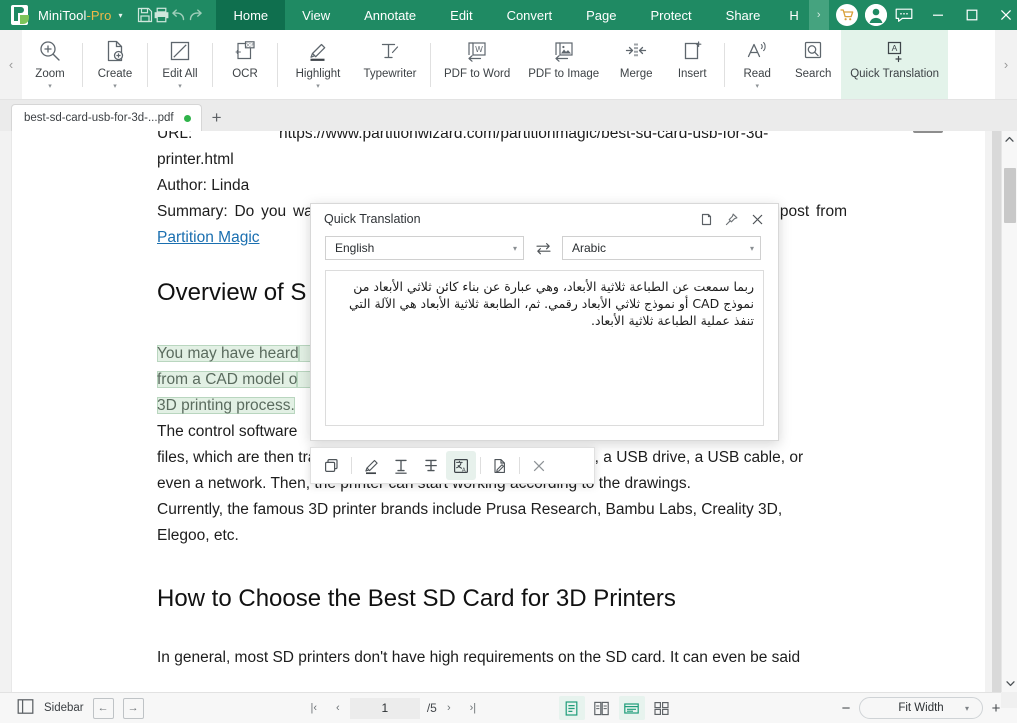 The image size is (1017, 723). What do you see at coordinates (875, 15) in the screenshot?
I see `account-avatar-icon` at bounding box center [875, 15].